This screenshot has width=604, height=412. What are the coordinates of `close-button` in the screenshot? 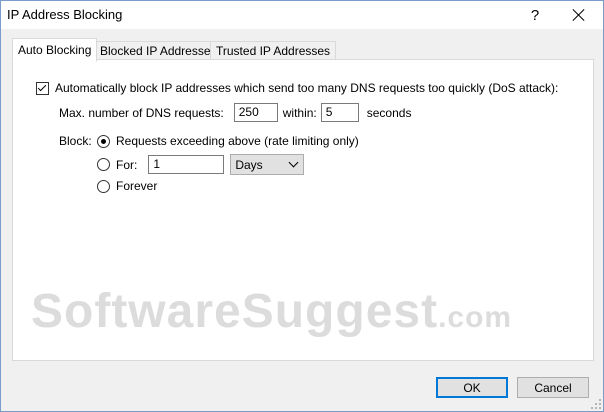 It's located at (579, 15).